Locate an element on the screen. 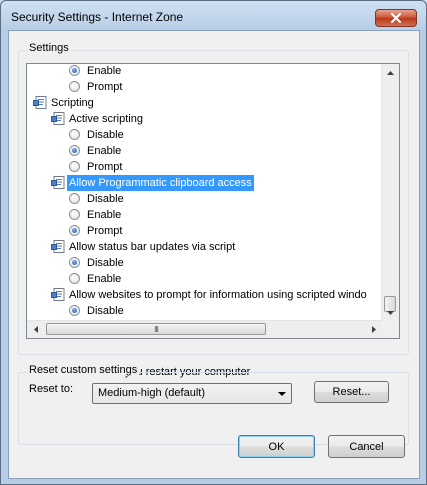  chevron-right-icon is located at coordinates (373, 329).